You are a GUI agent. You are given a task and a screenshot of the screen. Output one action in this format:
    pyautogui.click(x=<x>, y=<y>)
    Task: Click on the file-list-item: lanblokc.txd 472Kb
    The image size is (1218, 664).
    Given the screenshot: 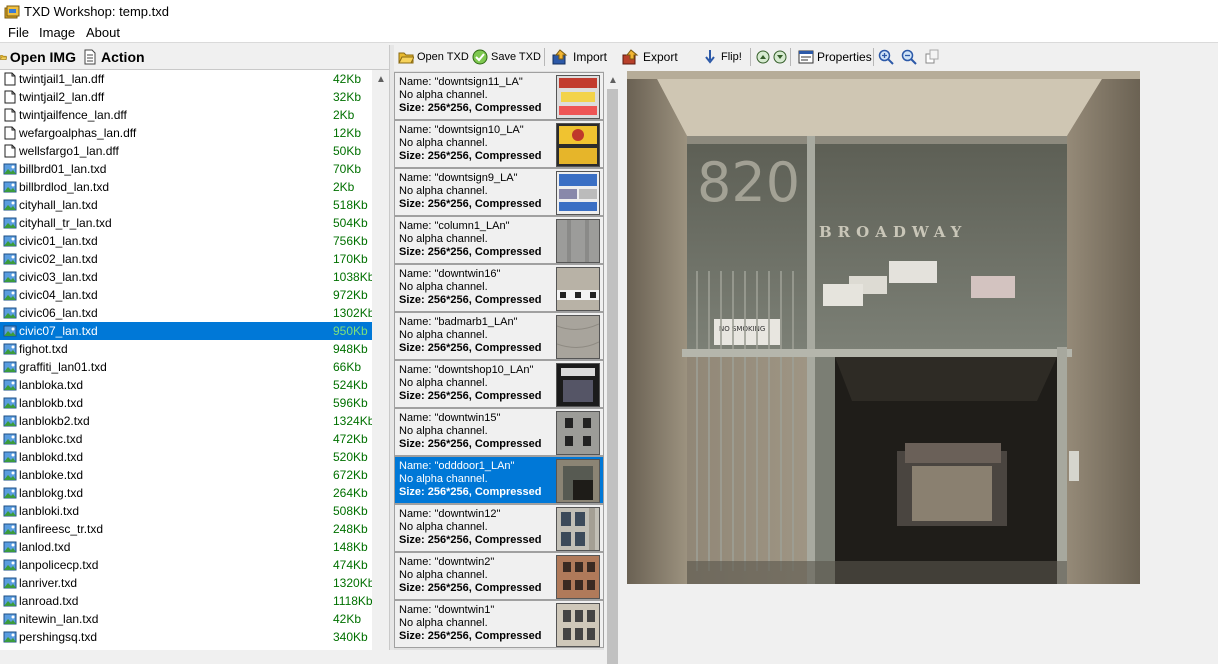 What is the action you would take?
    pyautogui.click(x=186, y=439)
    